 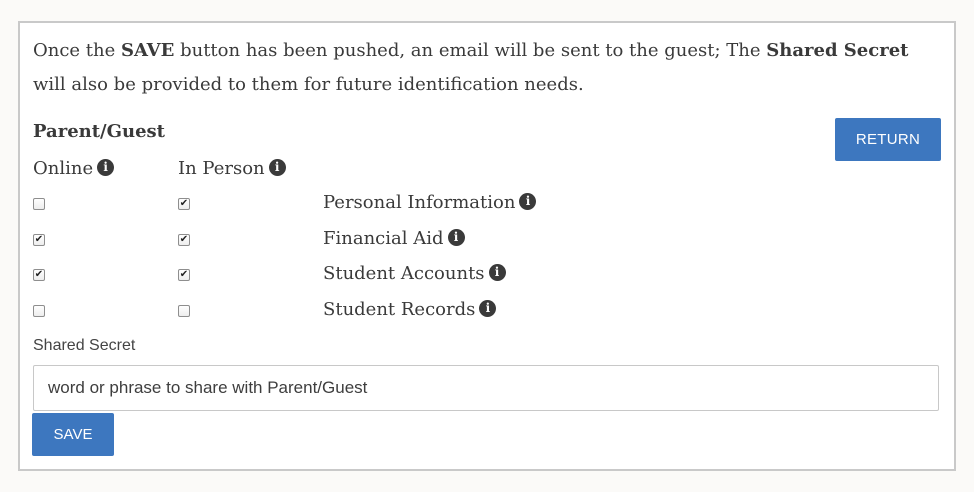 I want to click on in-person-checkbox, so click(x=184, y=311).